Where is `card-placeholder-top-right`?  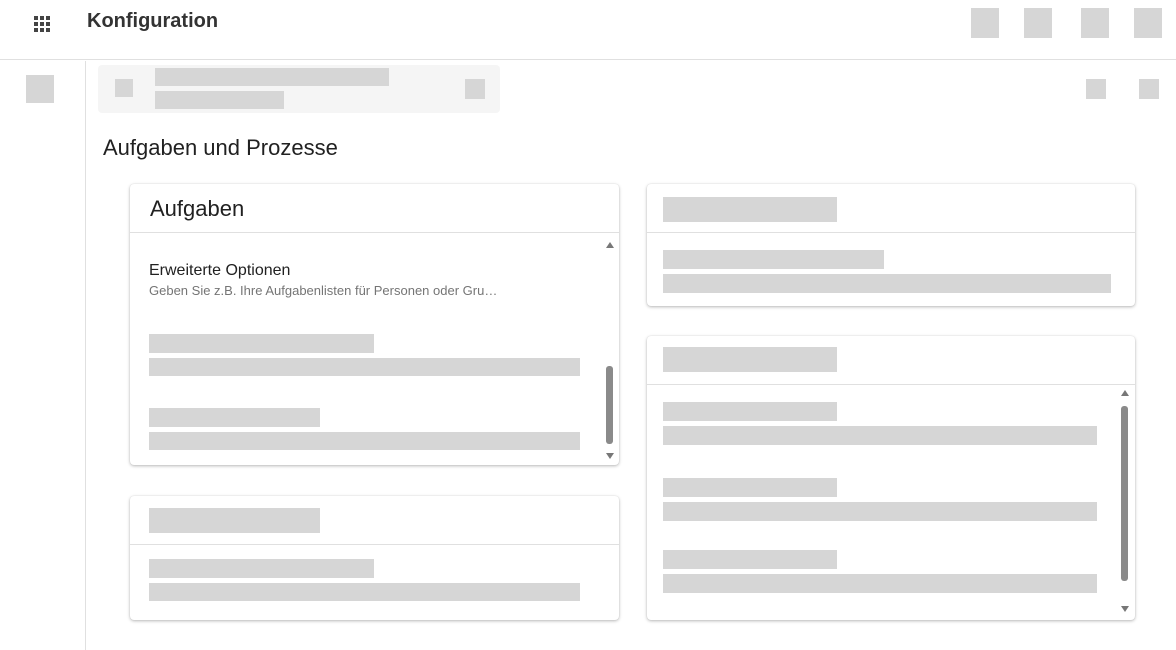 card-placeholder-top-right is located at coordinates (891, 245).